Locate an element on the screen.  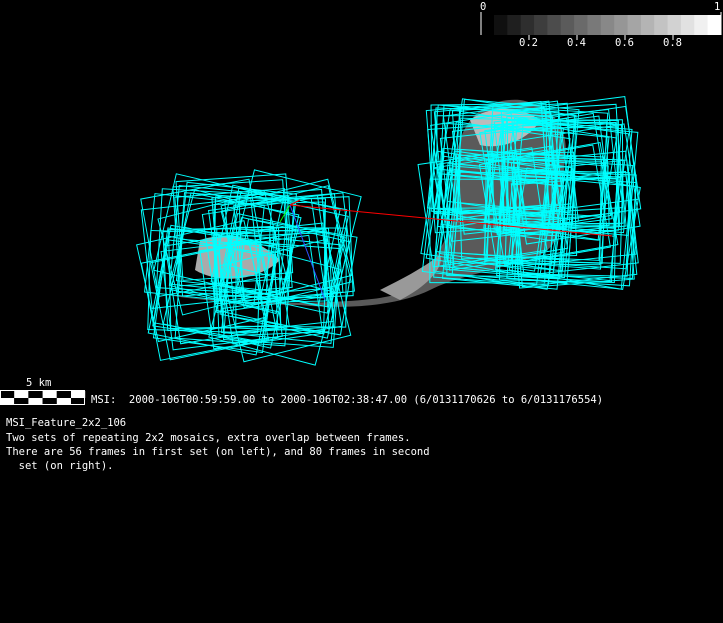
description-title: MSI_Feature_2x2_106 is located at coordinates (66, 423).